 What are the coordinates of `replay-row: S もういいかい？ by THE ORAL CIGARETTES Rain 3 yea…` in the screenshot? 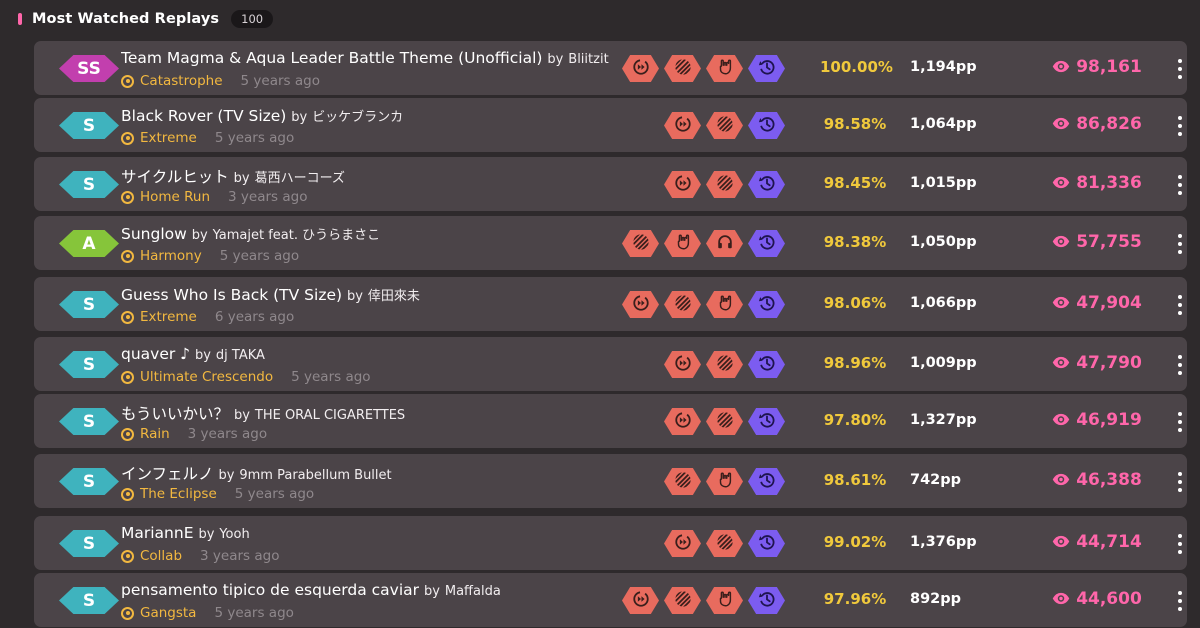 It's located at (610, 421).